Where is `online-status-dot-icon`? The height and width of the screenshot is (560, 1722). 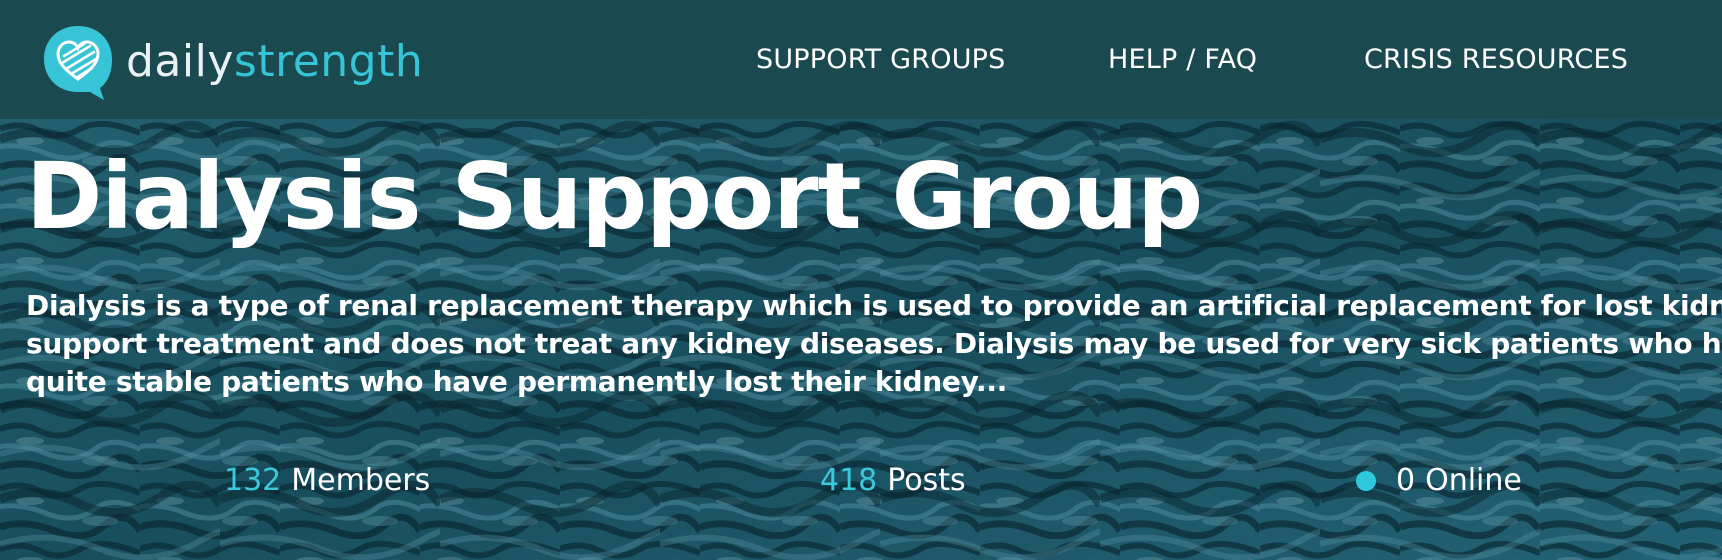
online-status-dot-icon is located at coordinates (1366, 480).